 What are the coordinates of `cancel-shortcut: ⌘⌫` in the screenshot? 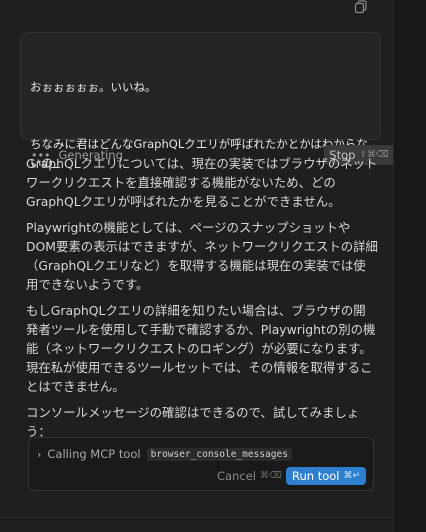 It's located at (270, 476).